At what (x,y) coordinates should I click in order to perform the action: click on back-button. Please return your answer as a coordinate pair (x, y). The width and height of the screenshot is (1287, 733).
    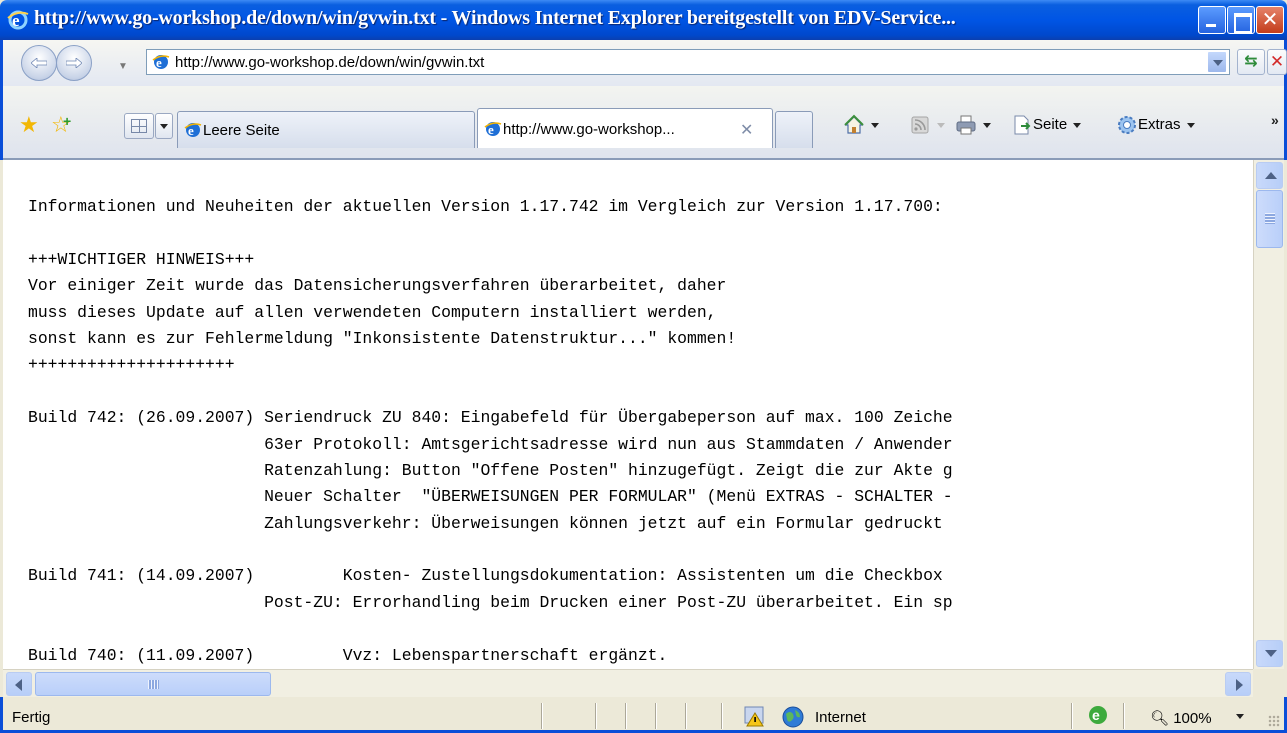
    Looking at the image, I should click on (39, 63).